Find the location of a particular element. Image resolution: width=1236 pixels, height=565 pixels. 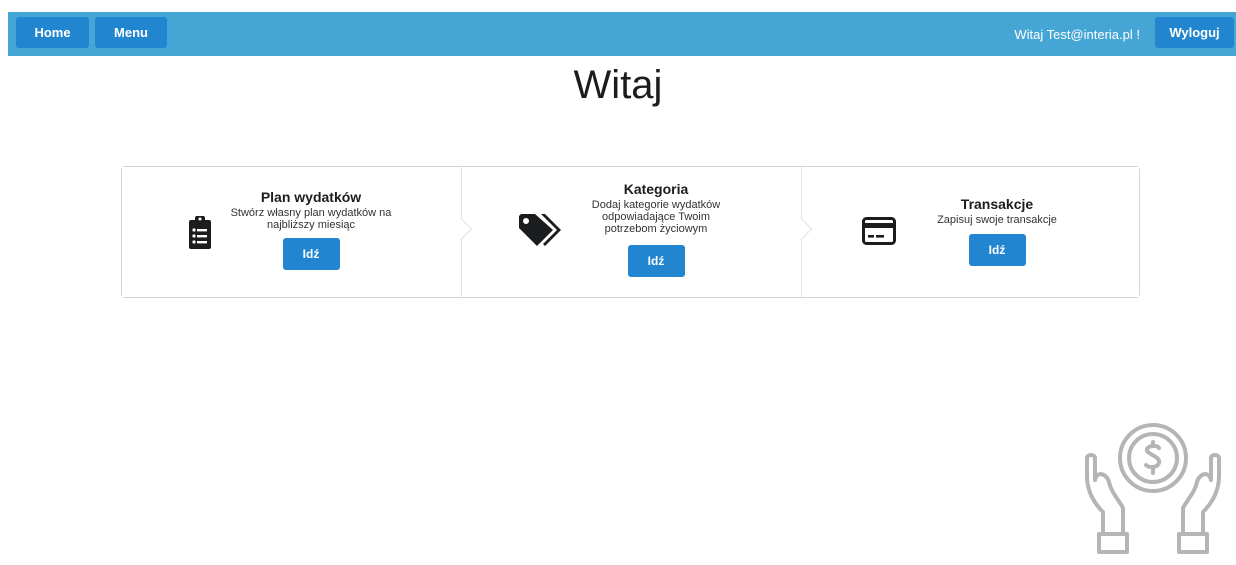

credit-card-icon is located at coordinates (879, 233).